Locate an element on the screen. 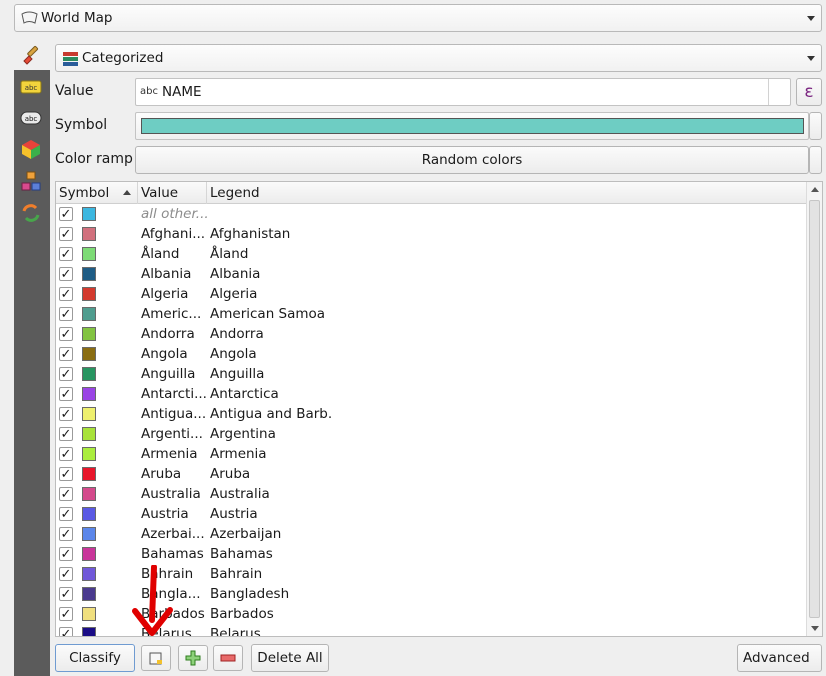 The image size is (826, 676). minus-icon is located at coordinates (228, 658).